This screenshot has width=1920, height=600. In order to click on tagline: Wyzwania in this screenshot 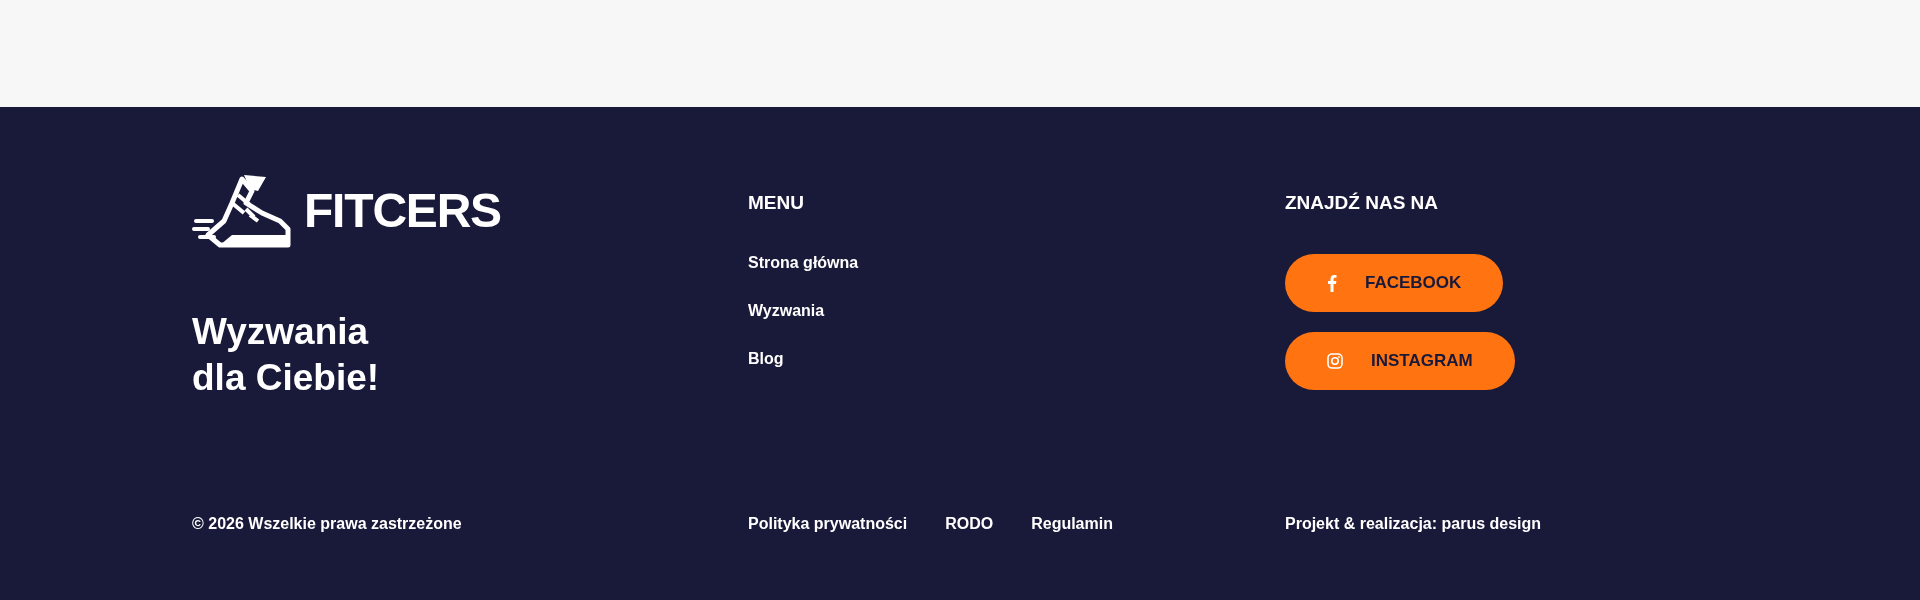, I will do `click(281, 332)`.